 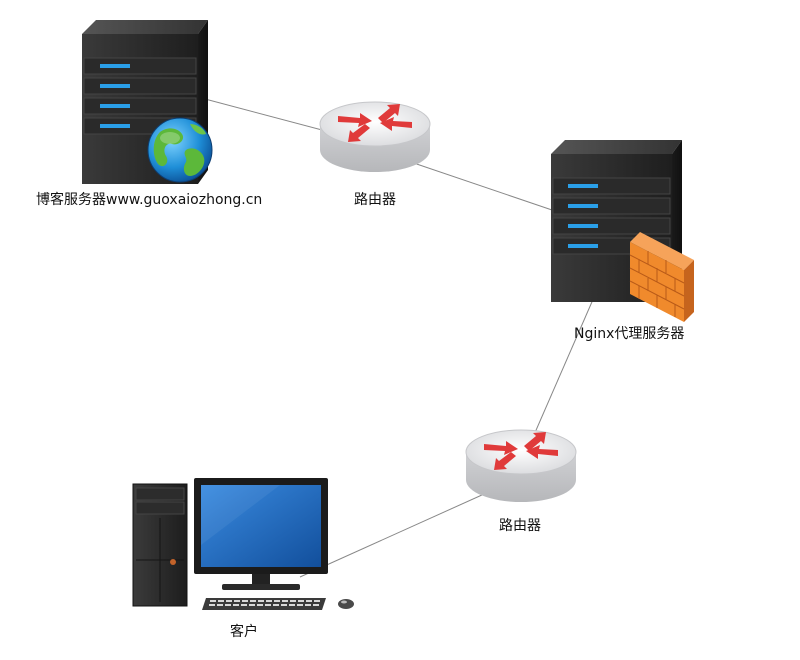 I want to click on client-computer-icon, so click(x=243, y=544).